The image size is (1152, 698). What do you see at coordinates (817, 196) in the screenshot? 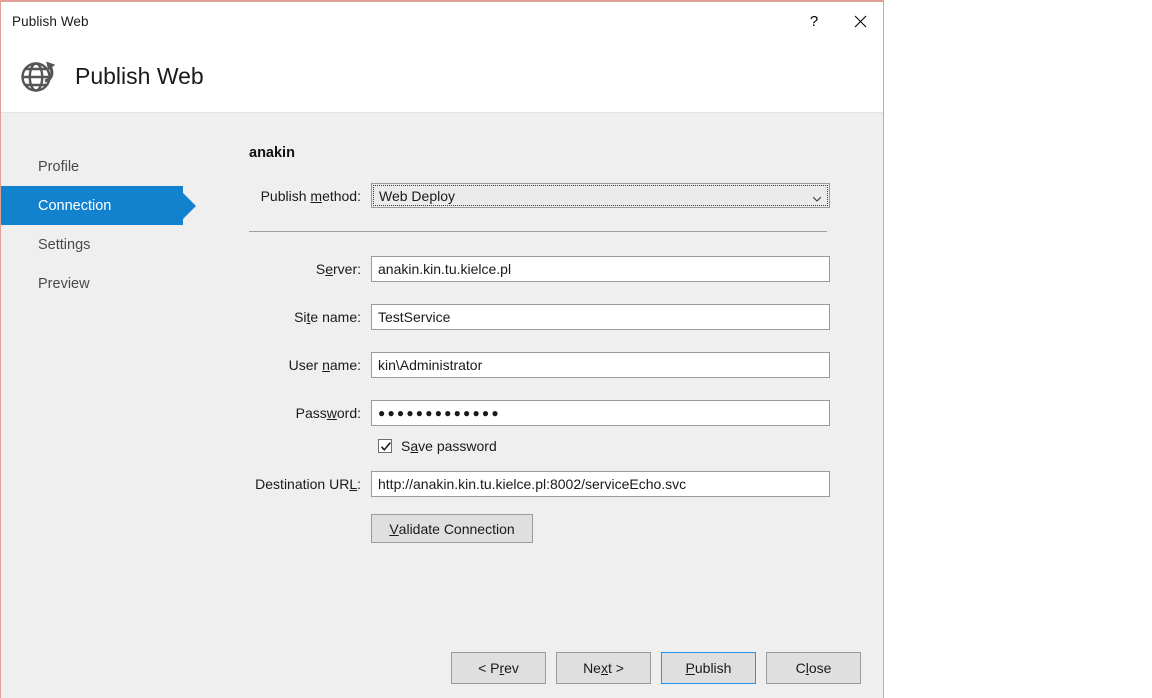
I see `chevron-down-icon` at bounding box center [817, 196].